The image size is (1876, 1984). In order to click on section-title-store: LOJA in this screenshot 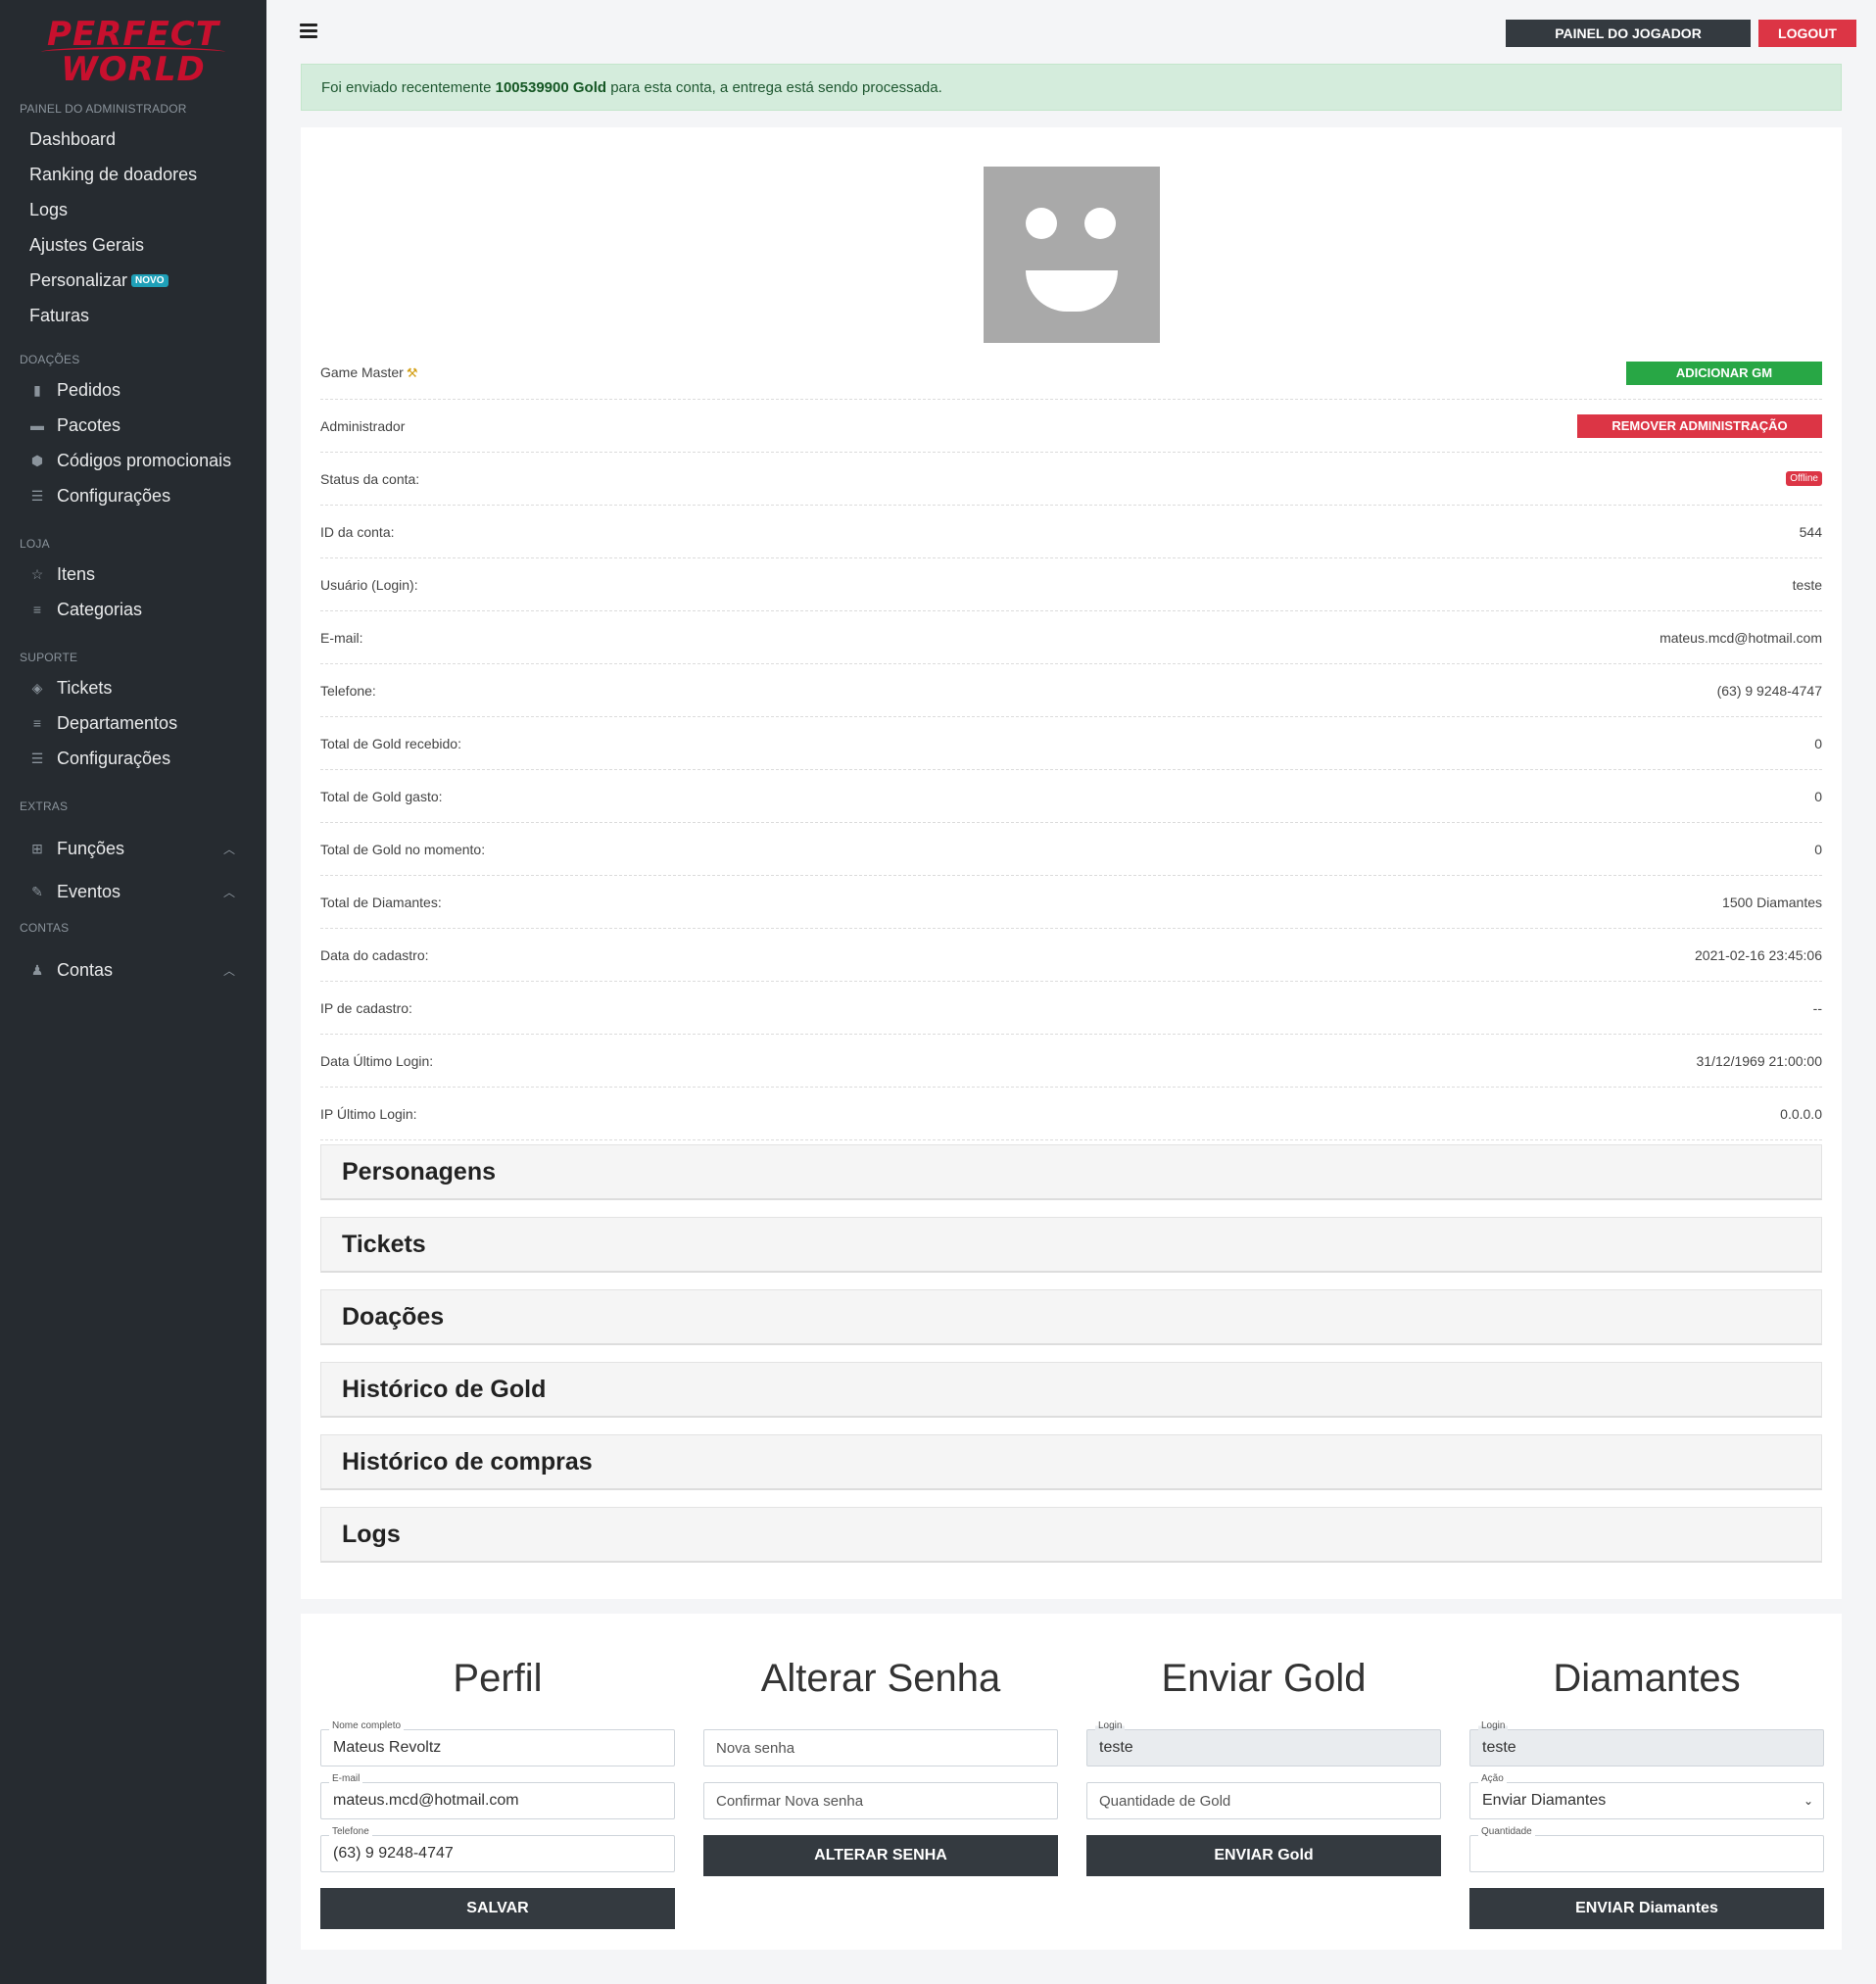, I will do `click(35, 544)`.